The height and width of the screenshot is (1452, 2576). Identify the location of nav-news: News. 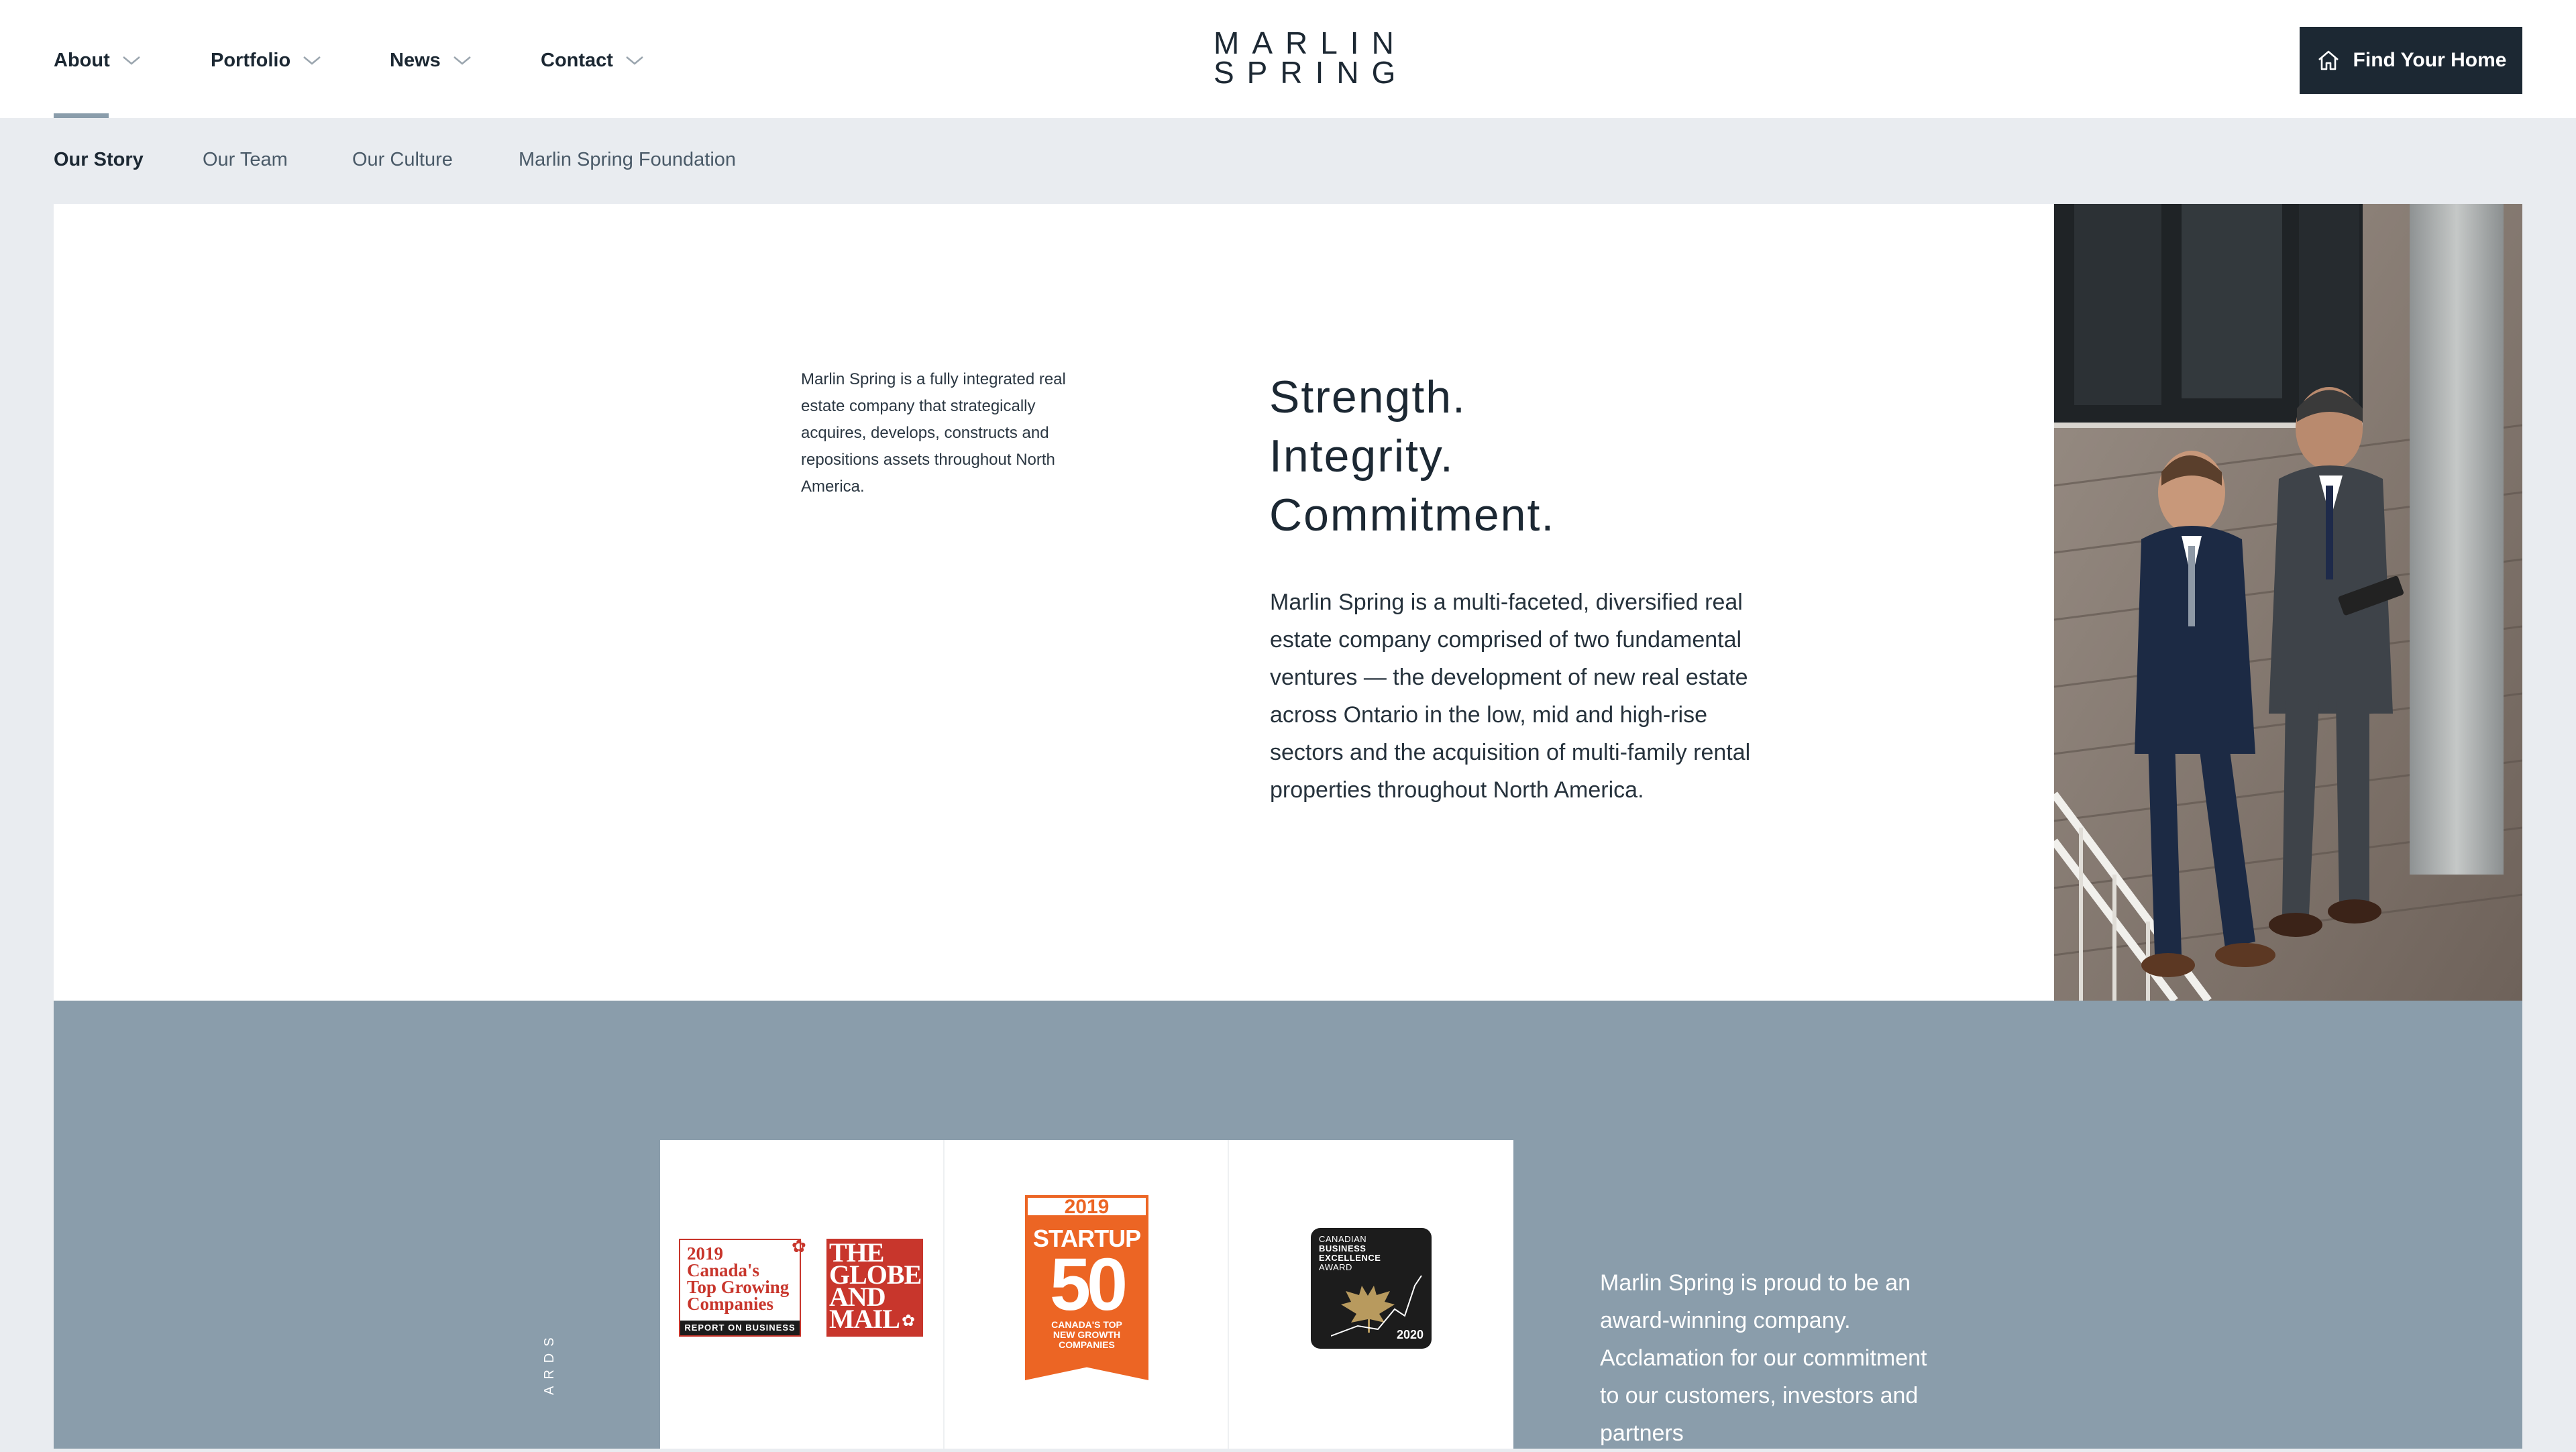
(431, 61).